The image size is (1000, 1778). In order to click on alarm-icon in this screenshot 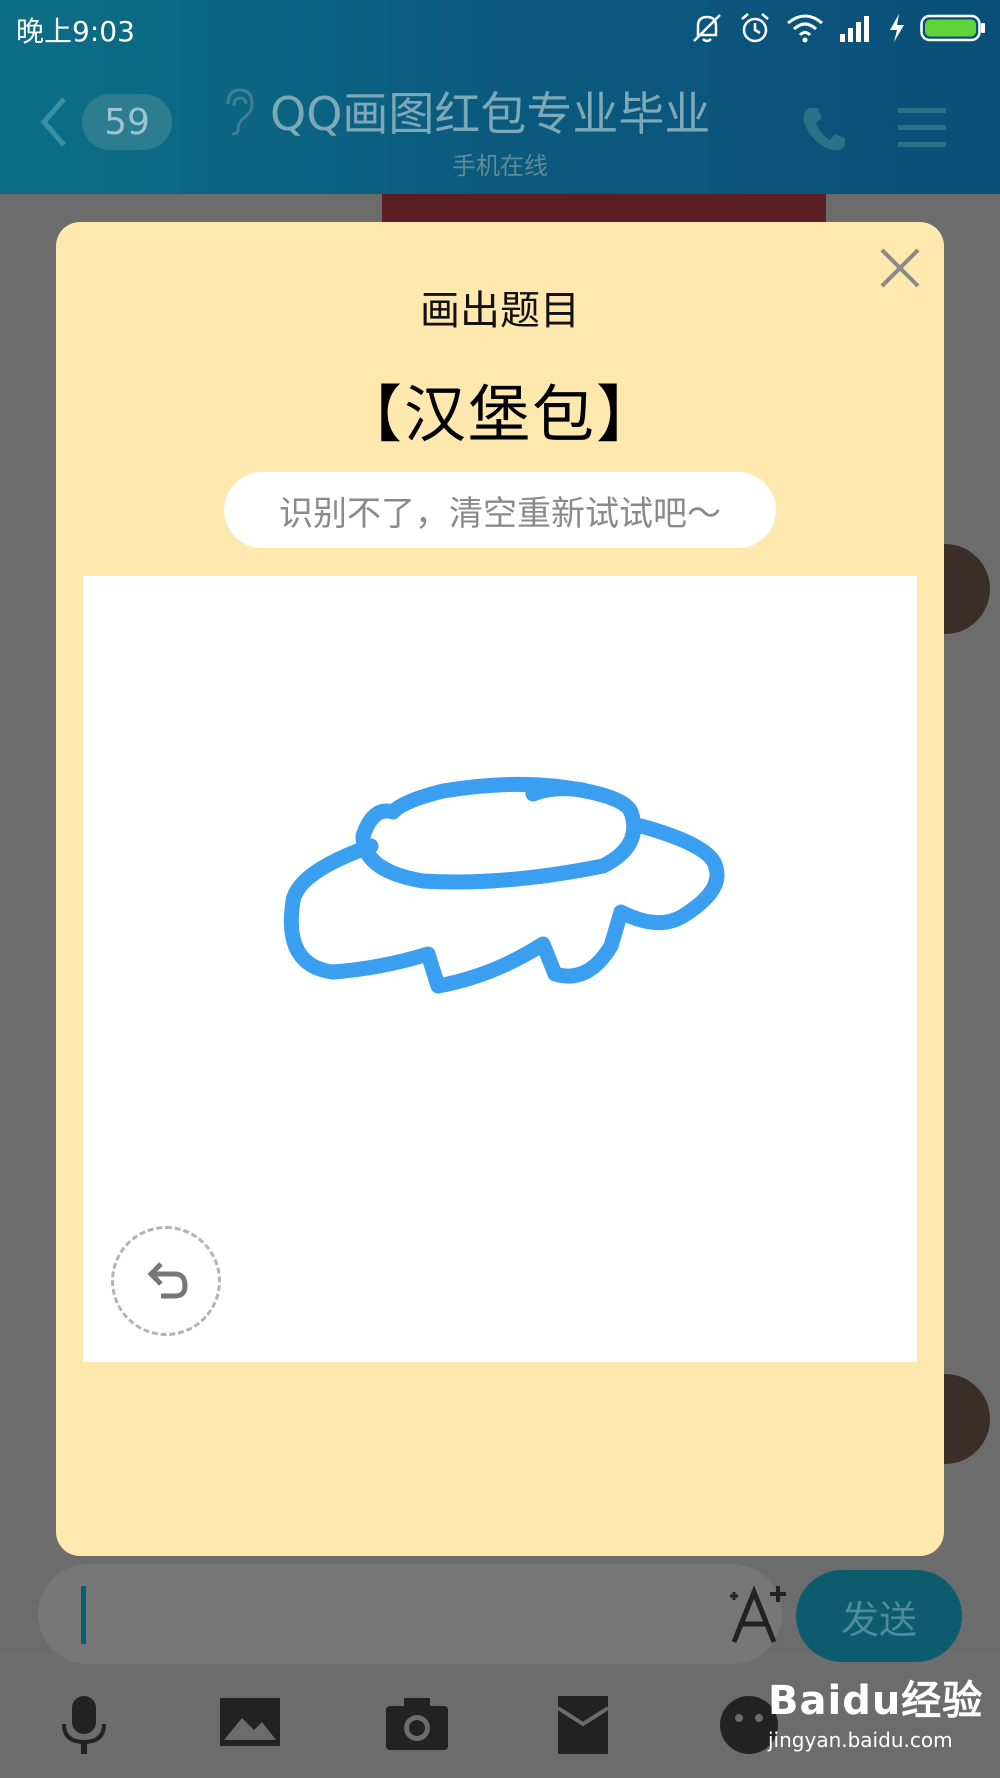, I will do `click(755, 28)`.